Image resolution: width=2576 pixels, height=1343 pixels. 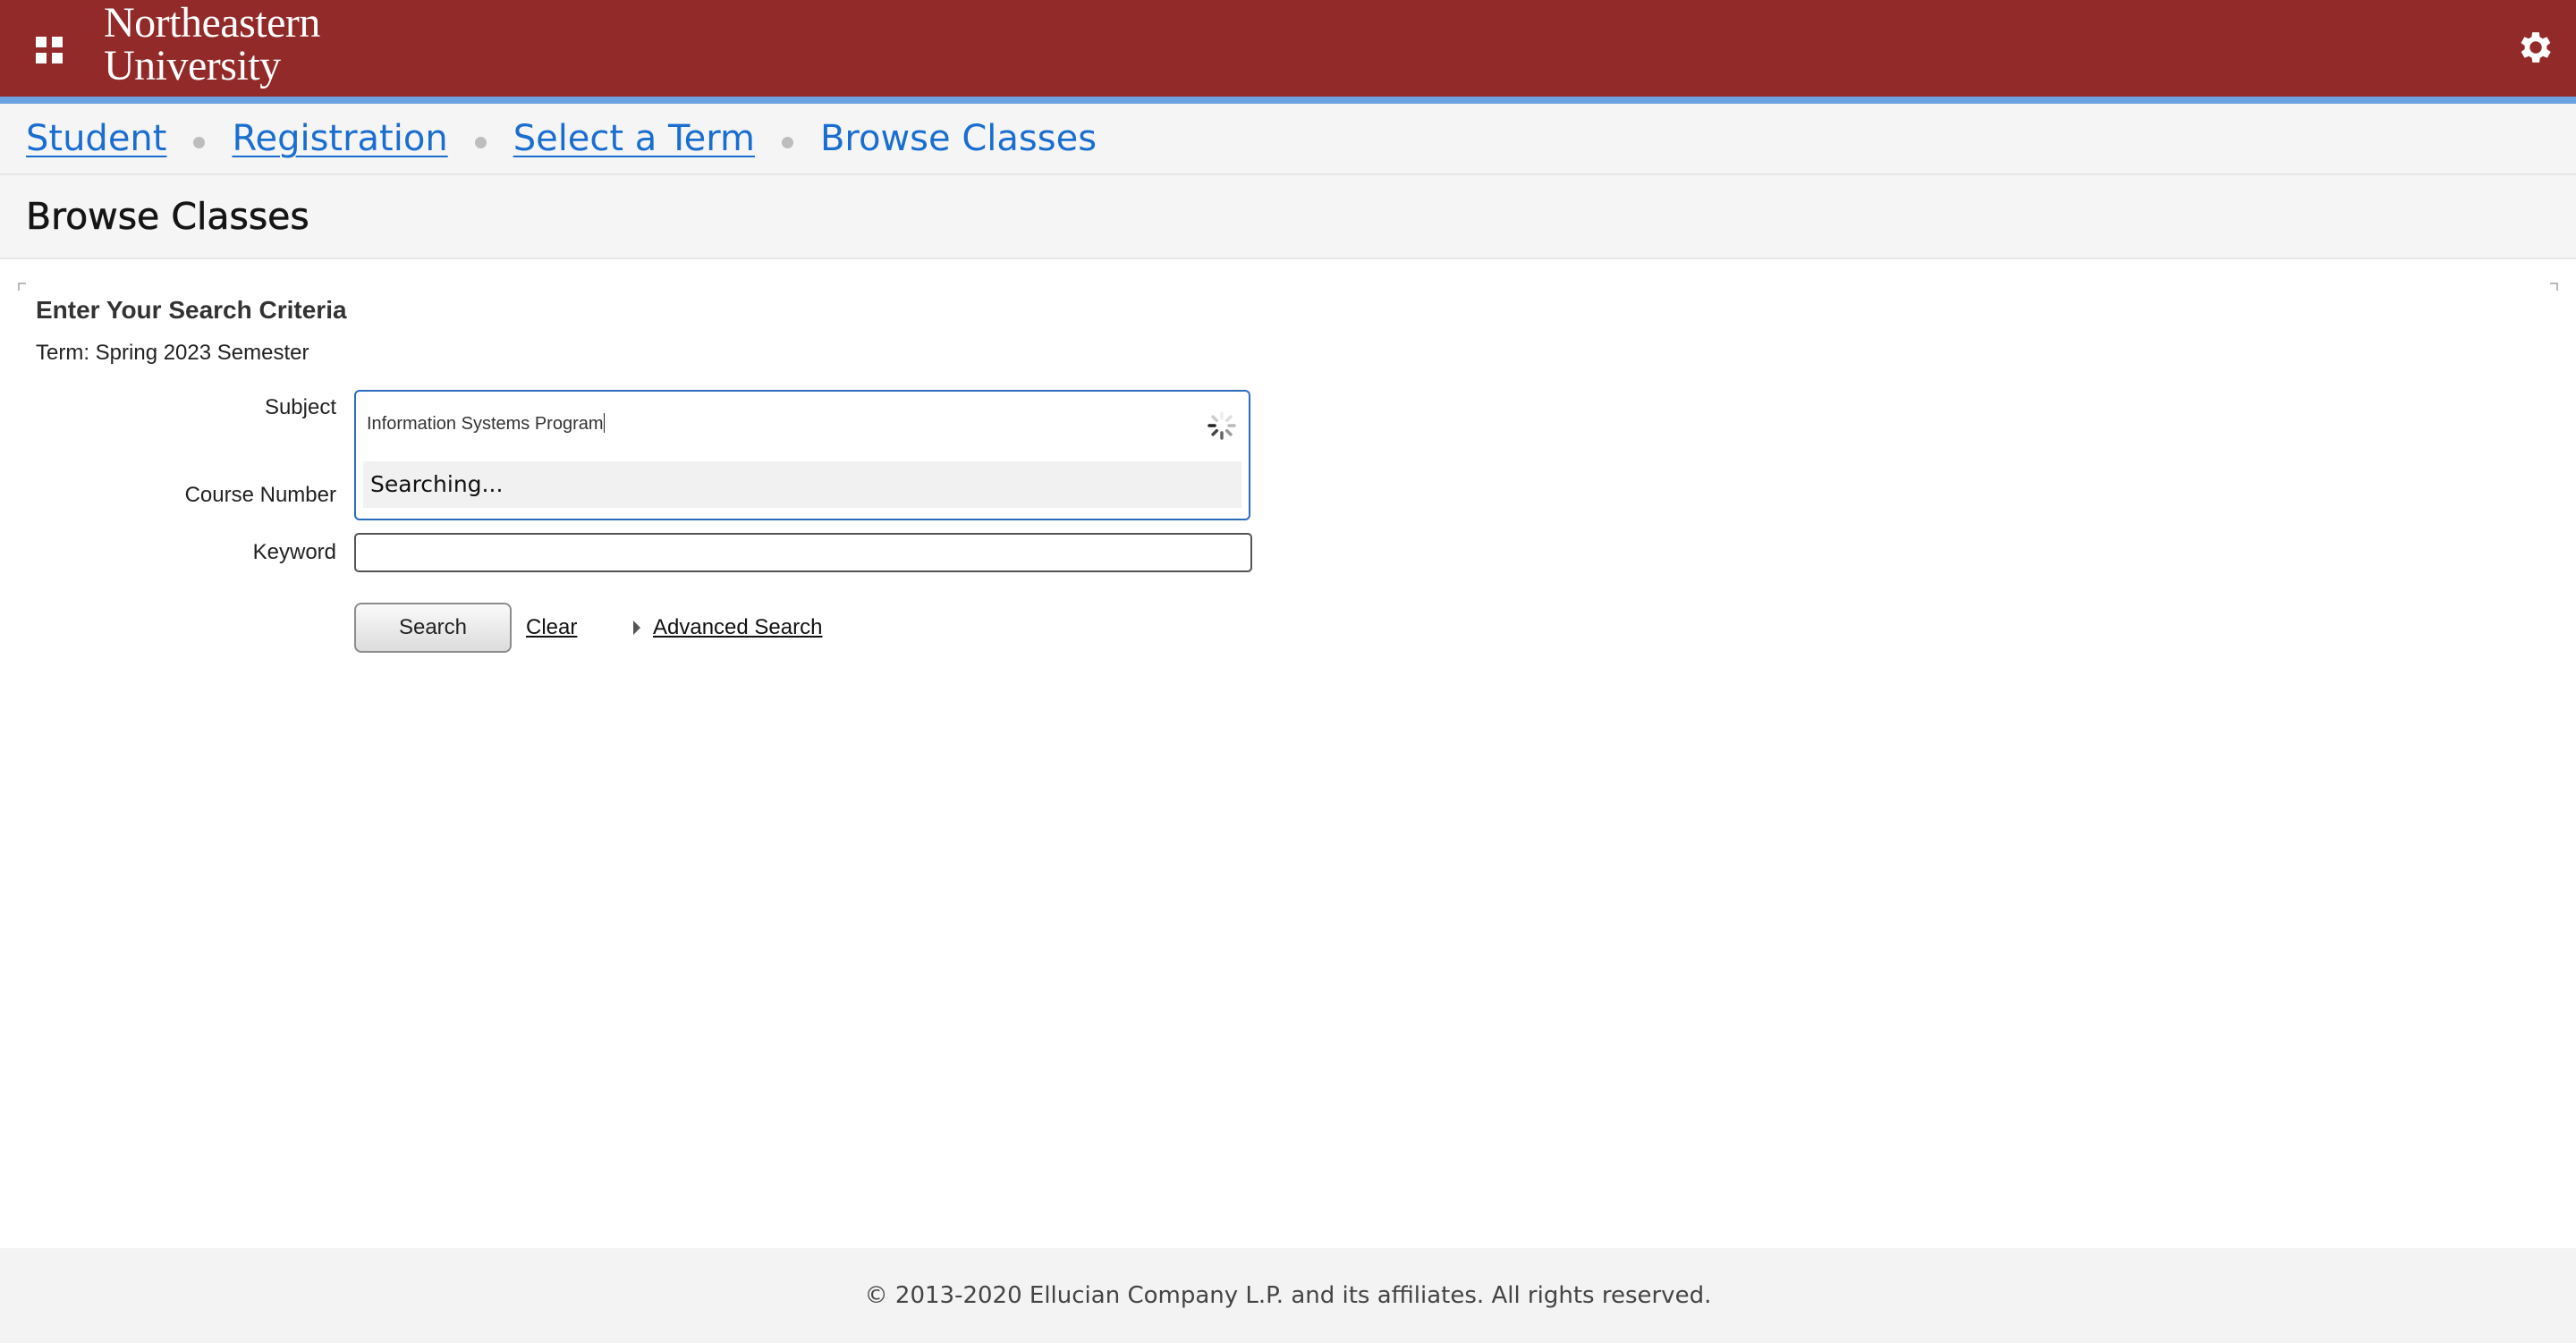 I want to click on logo-line-1: Northeastern, so click(x=212, y=23).